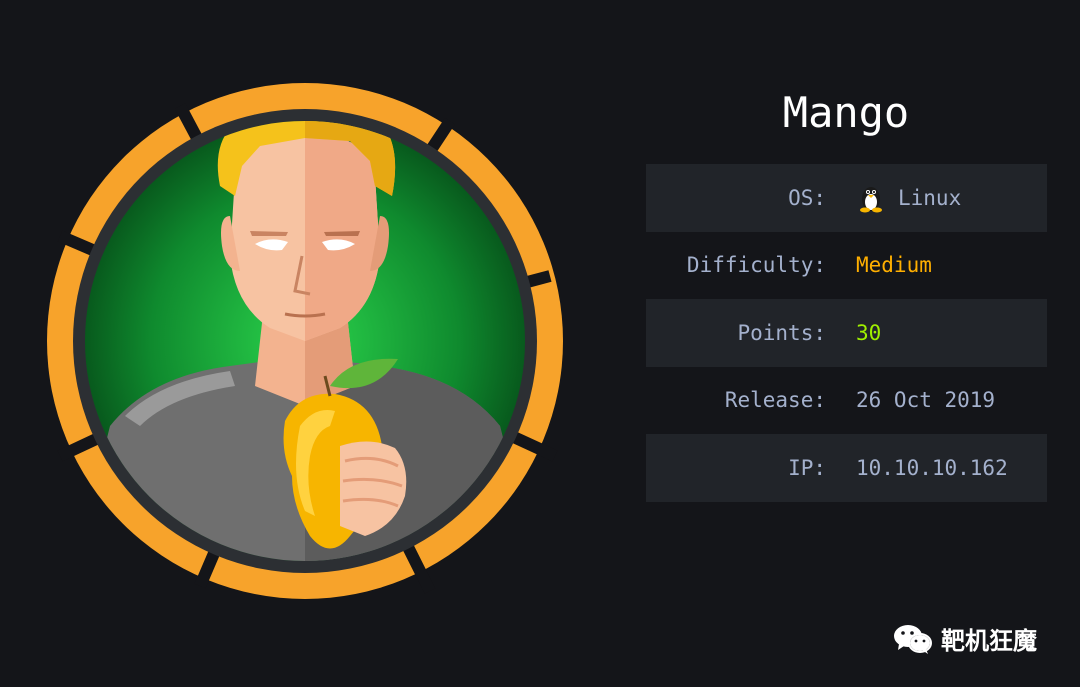  I want to click on info-row-ip: IP: 10.10.10.162, so click(846, 468).